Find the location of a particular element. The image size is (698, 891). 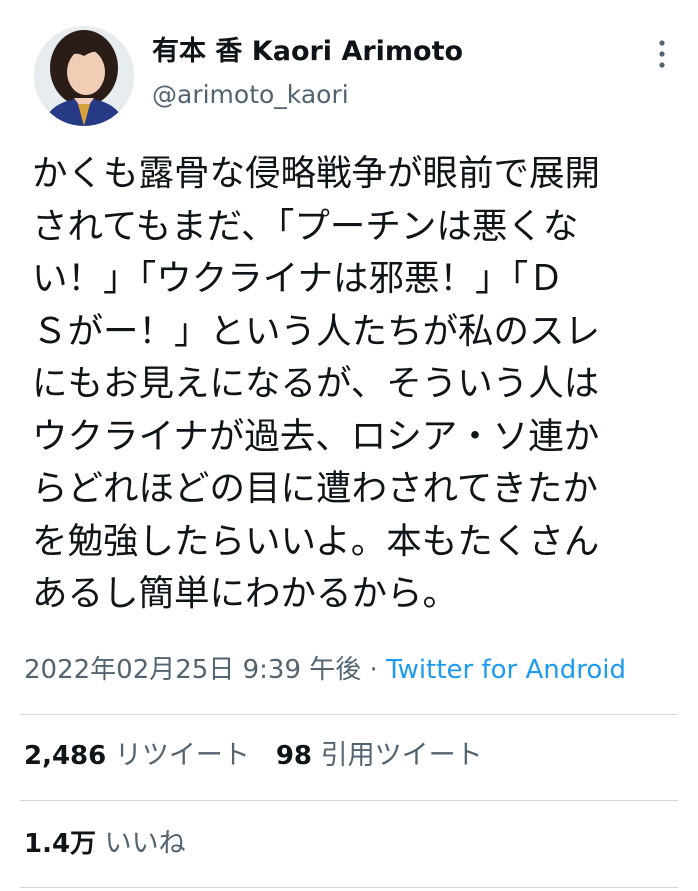

tweet-timestamp: 2022年02月25日 9:39 午後 is located at coordinates (192, 670).